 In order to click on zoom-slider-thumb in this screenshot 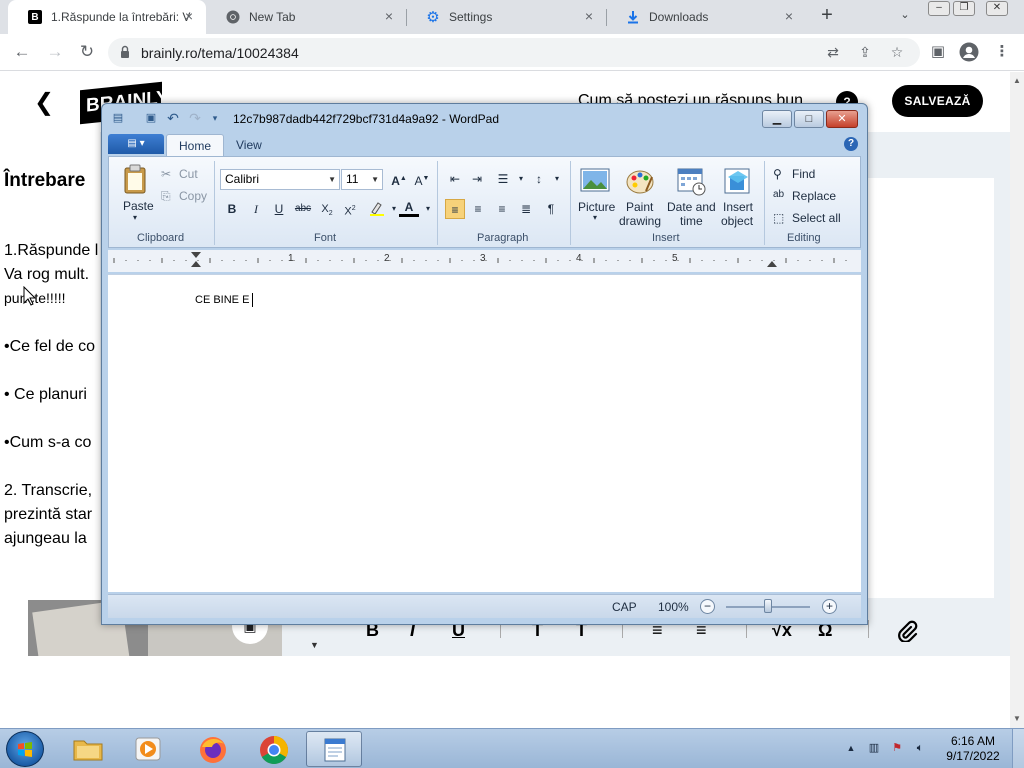, I will do `click(768, 606)`.